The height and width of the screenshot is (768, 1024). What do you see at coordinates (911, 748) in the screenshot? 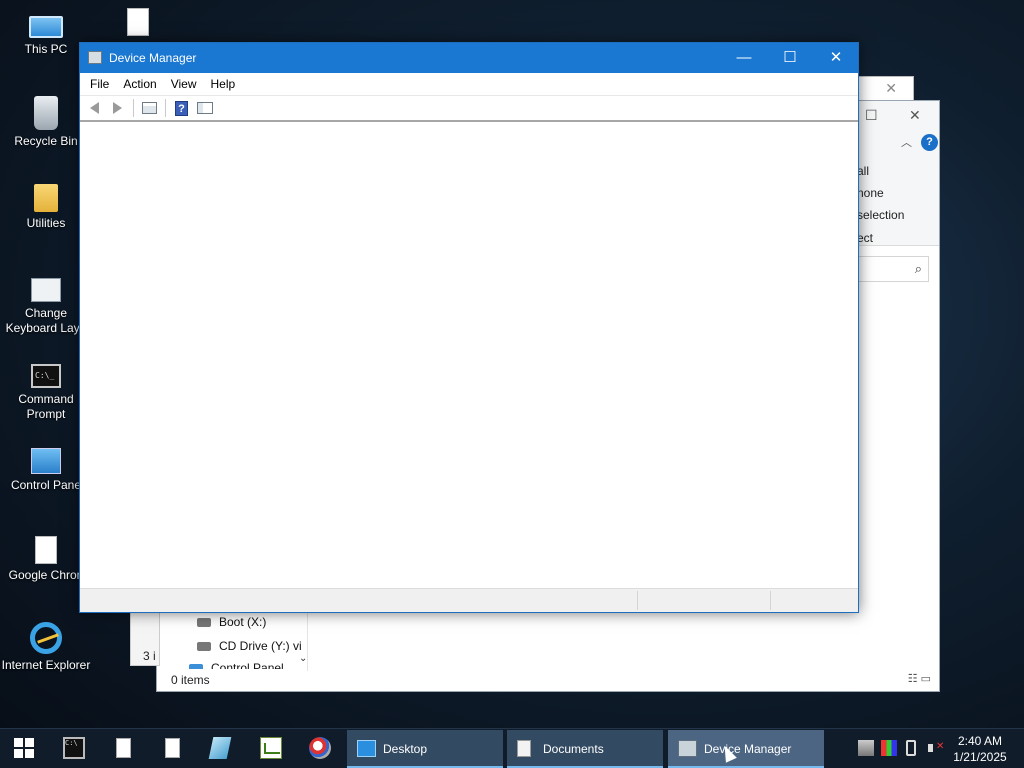
I see `usb-icon` at bounding box center [911, 748].